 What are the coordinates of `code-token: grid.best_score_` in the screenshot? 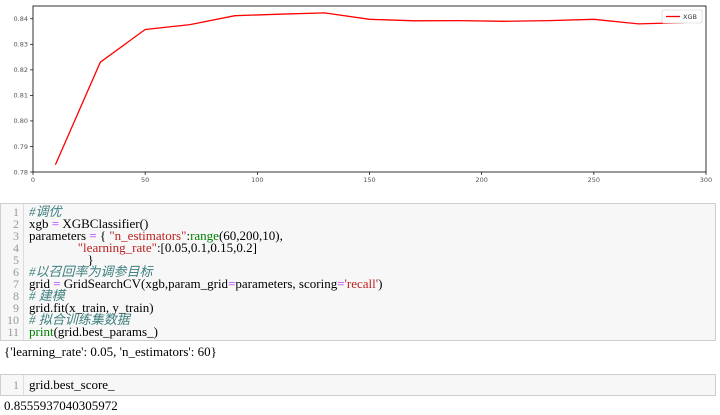 It's located at (72, 384).